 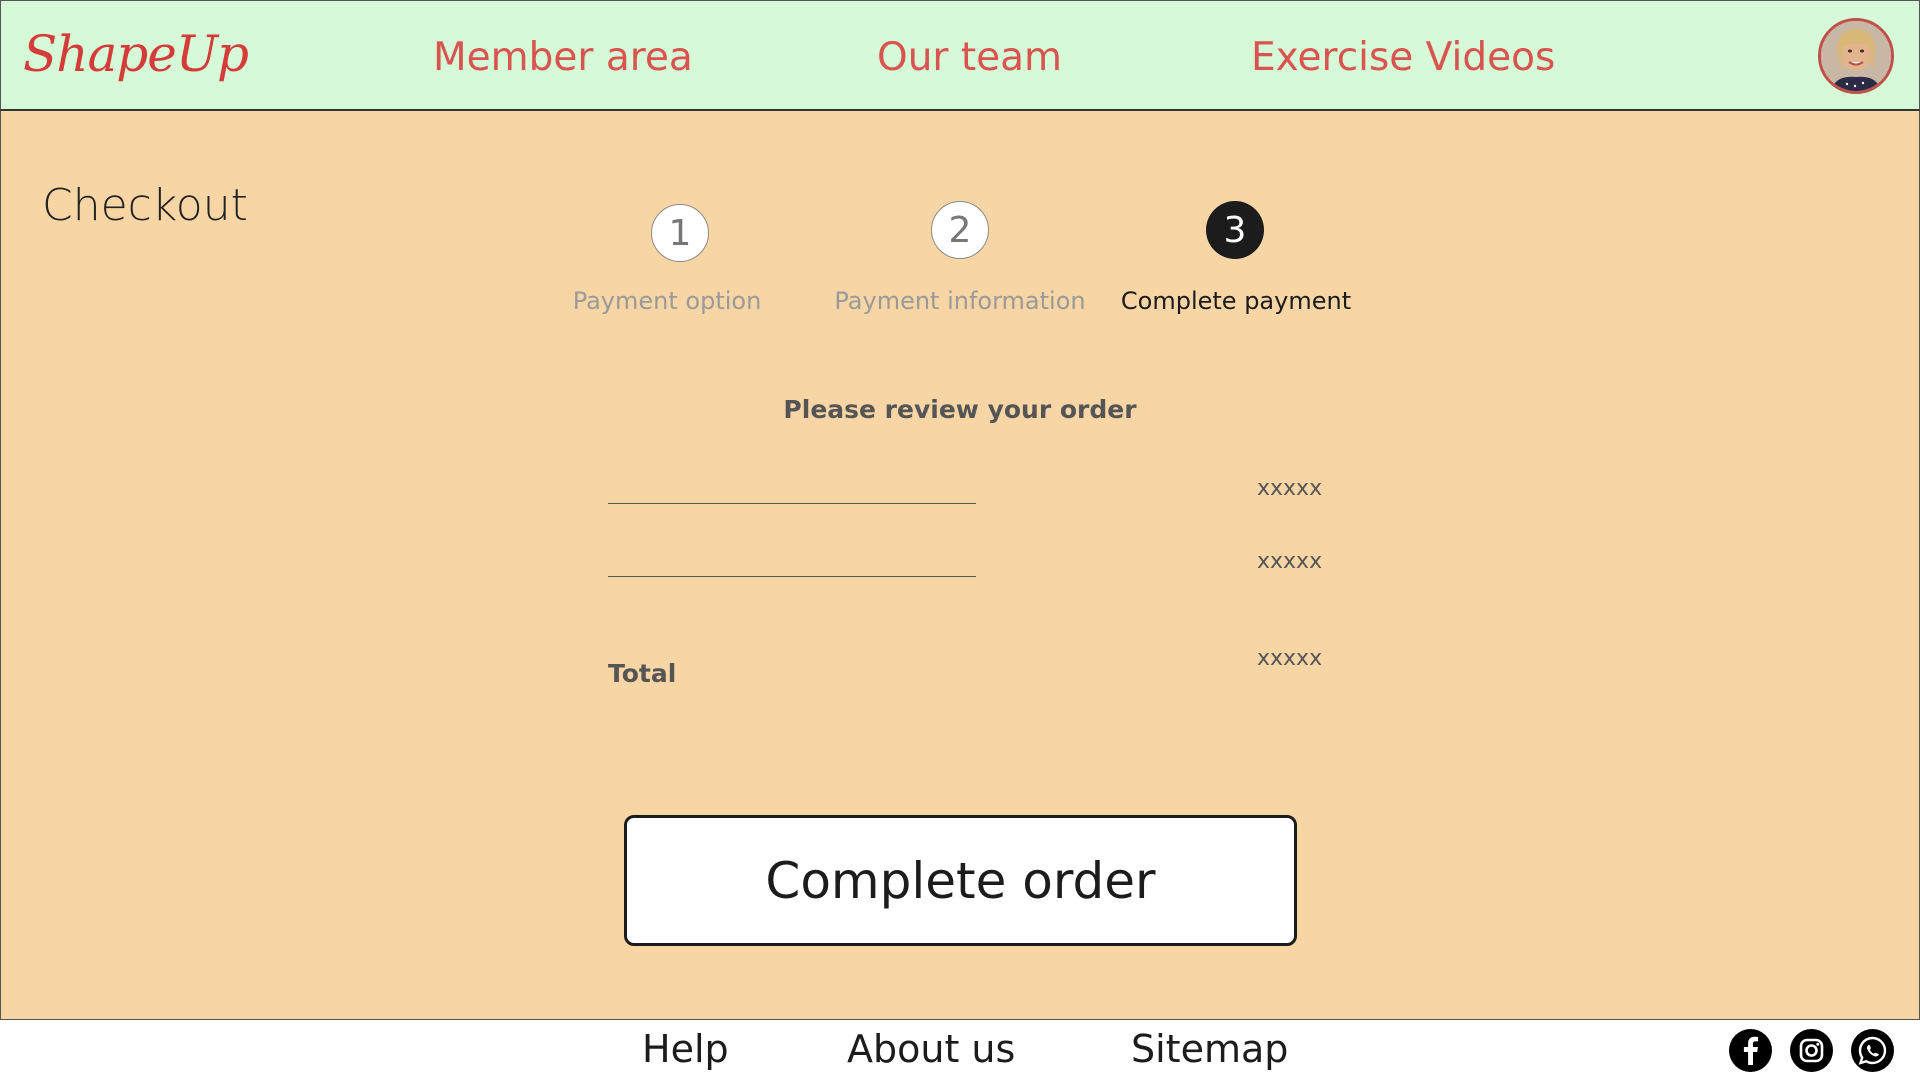 I want to click on step-3-label: Complete payment, so click(x=1236, y=301).